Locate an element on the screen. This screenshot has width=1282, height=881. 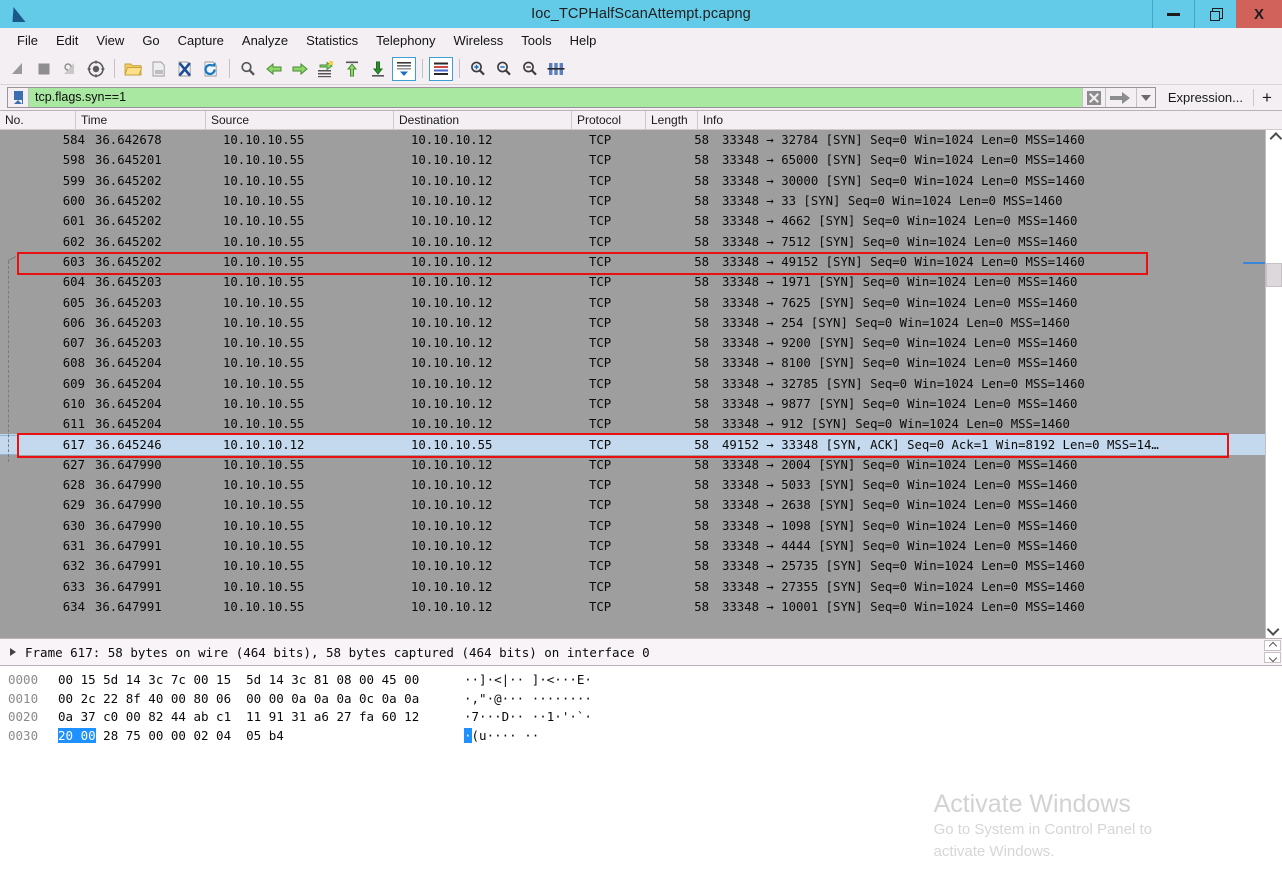
go-first-packet-icon is located at coordinates (352, 69).